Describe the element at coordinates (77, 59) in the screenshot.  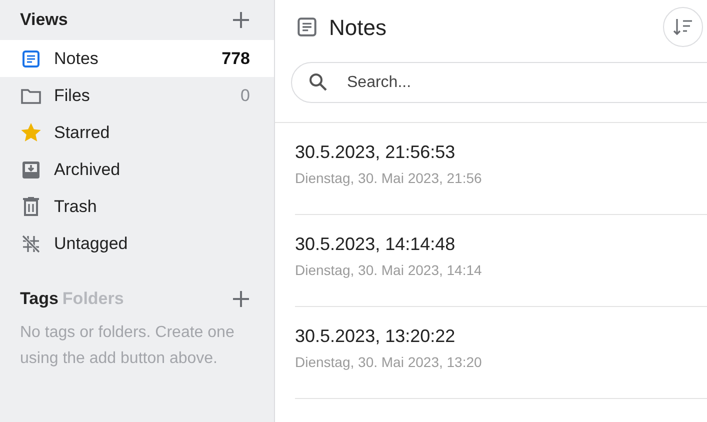
I see `nav-label: Notes` at that location.